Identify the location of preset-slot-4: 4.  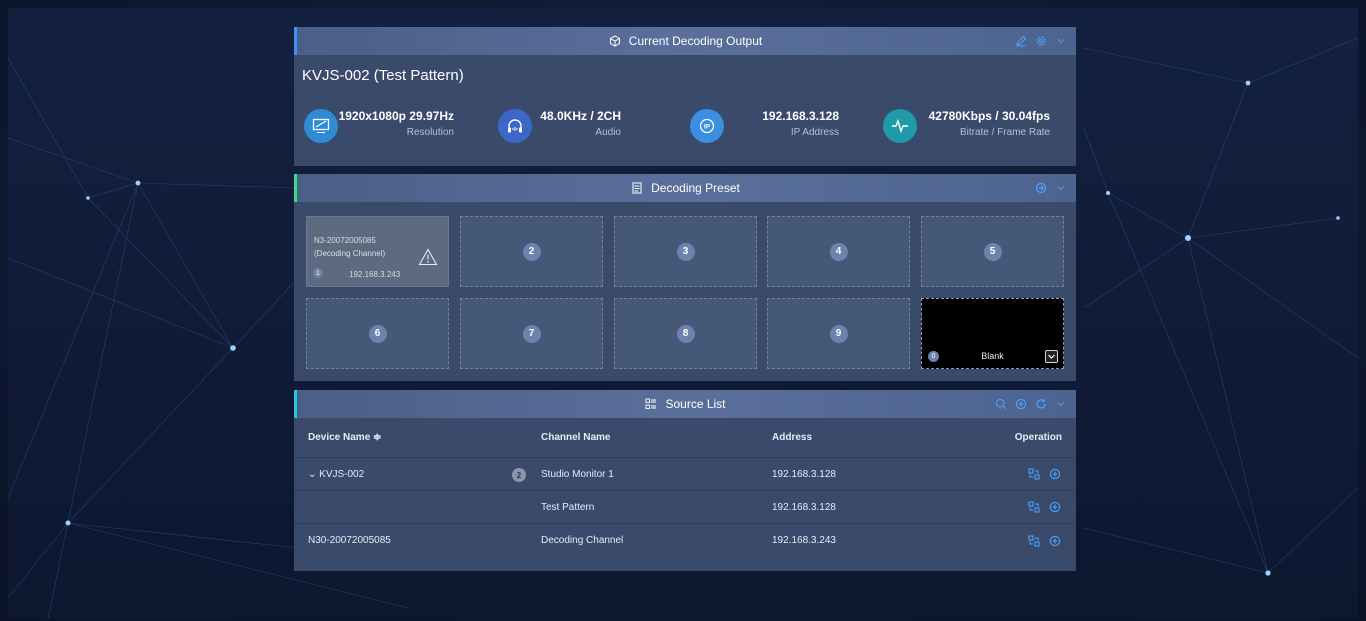
(838, 251).